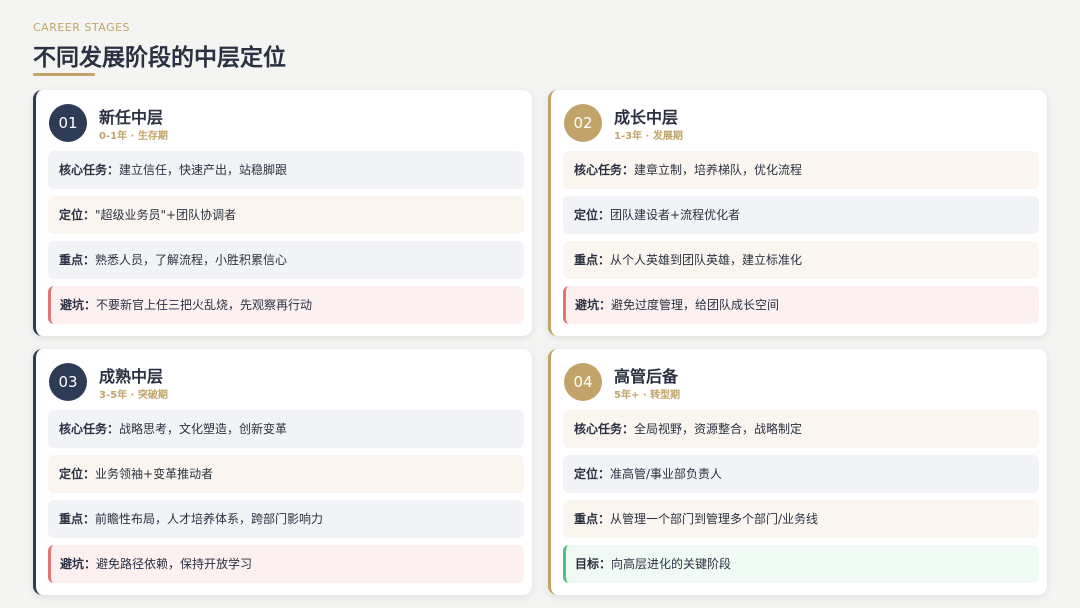  What do you see at coordinates (209, 519) in the screenshot?
I see `row-text: 前瞻性布局，人才培养体系，跨部门影响力` at bounding box center [209, 519].